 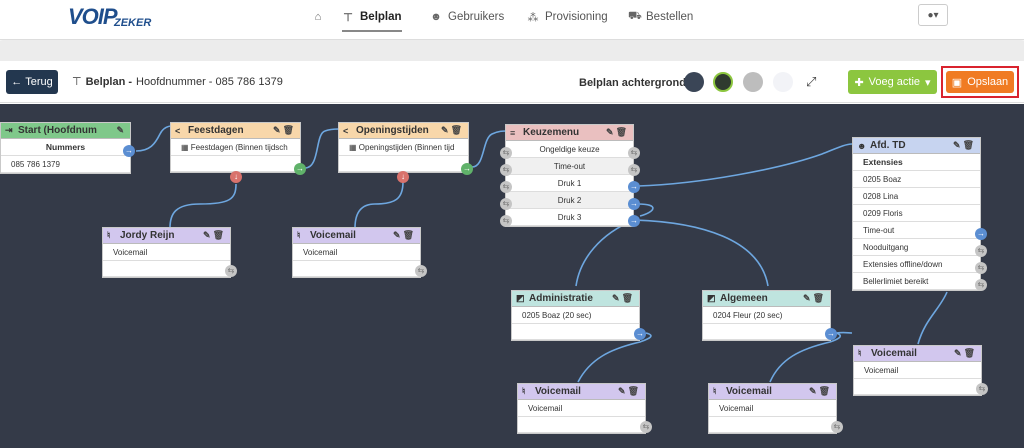 What do you see at coordinates (916, 179) in the screenshot?
I see `afd-td-row: 0205 Boaz` at bounding box center [916, 179].